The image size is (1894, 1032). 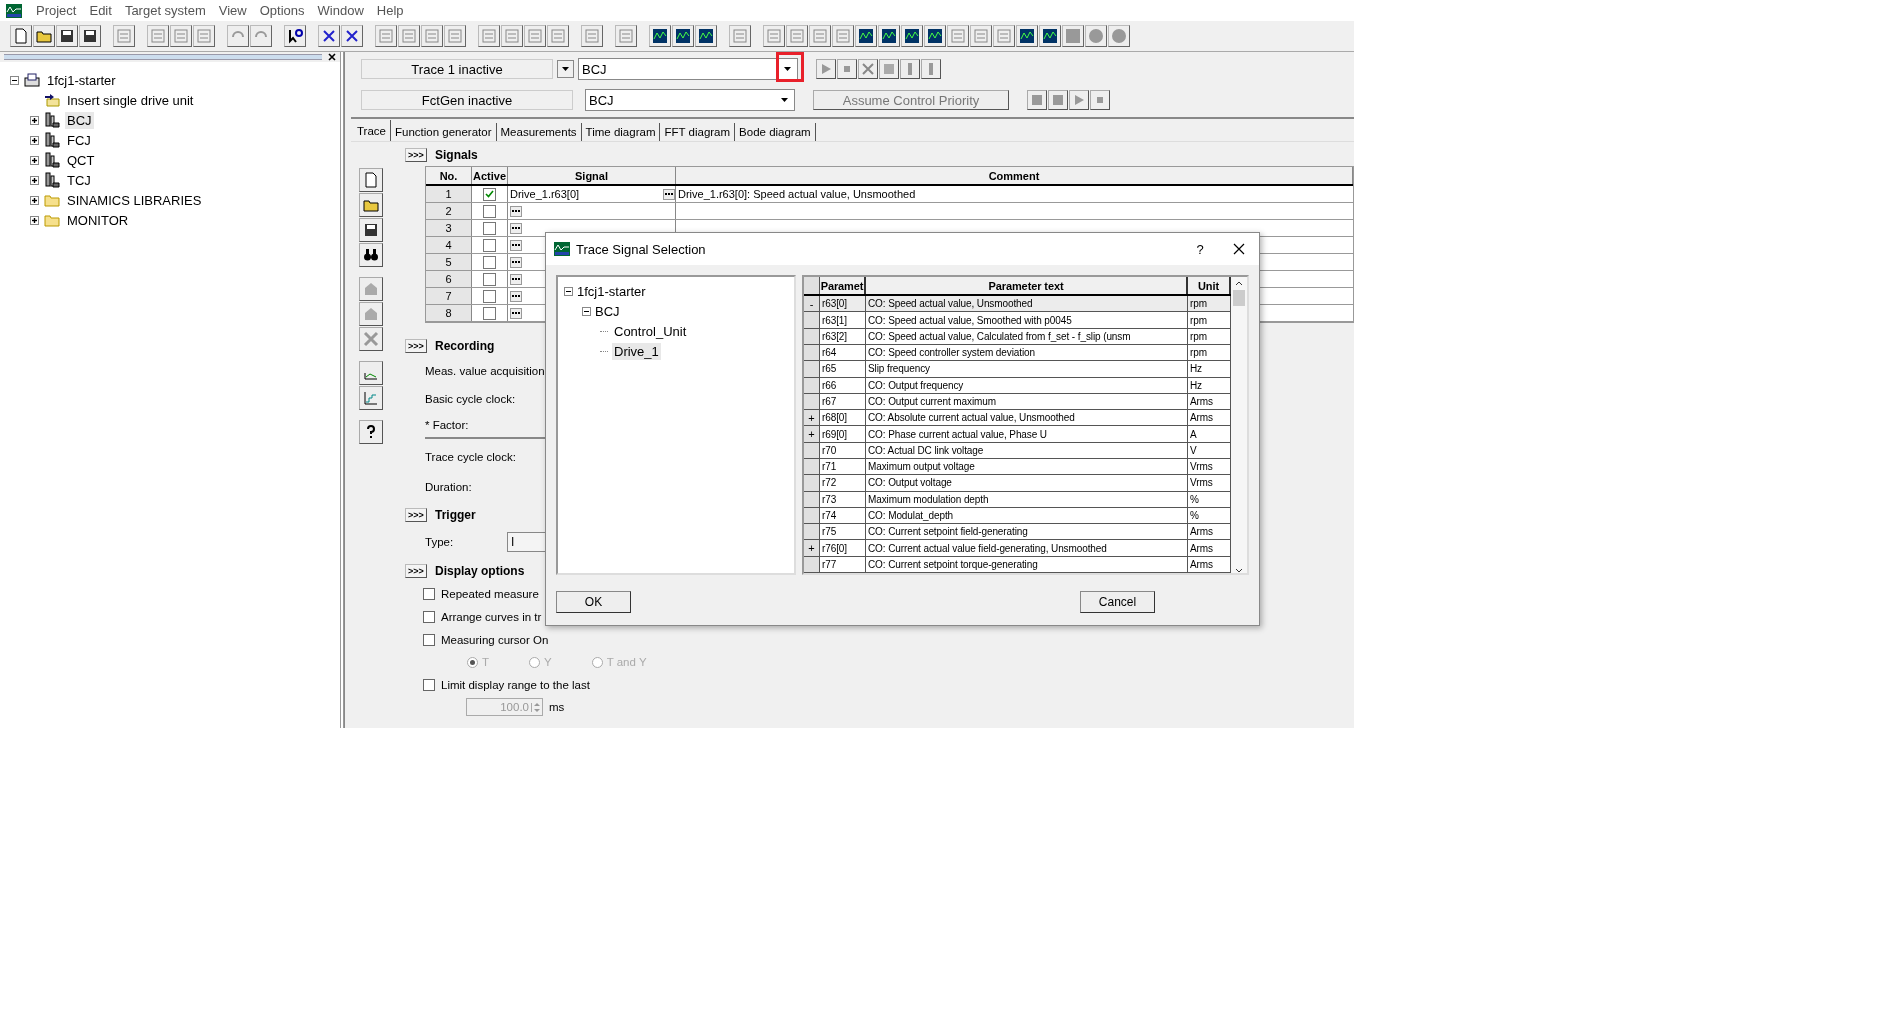 What do you see at coordinates (1017, 564) in the screenshot?
I see `table-row: r77 CO: Current setpoint torque-generating Arms` at bounding box center [1017, 564].